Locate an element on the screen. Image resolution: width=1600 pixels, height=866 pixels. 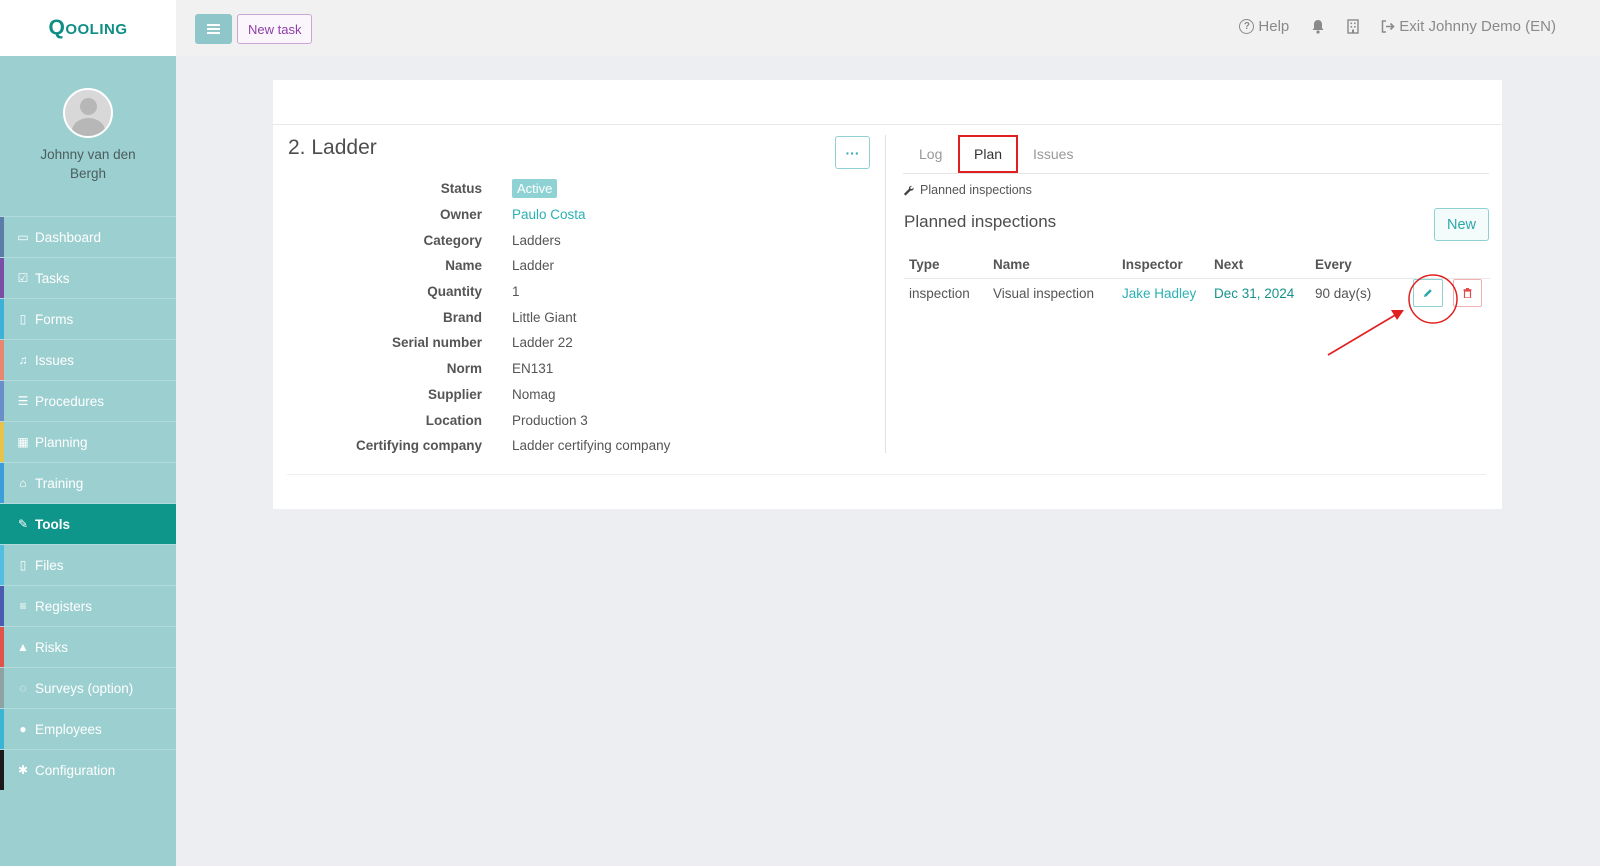
property-value-cell: Ladder is located at coordinates (533, 265).